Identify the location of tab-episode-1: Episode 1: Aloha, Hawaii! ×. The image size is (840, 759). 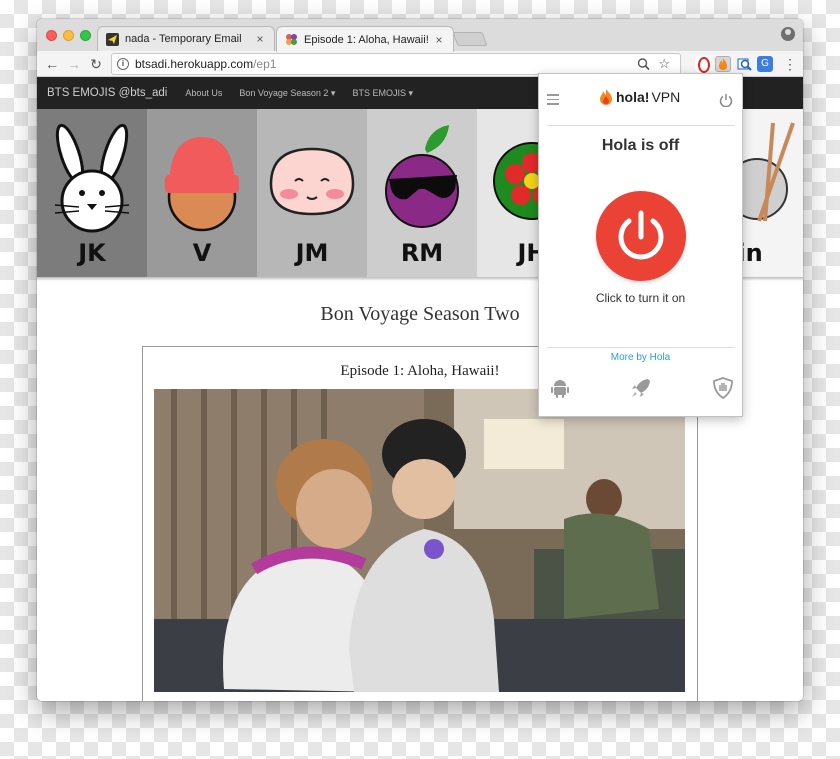
(365, 39).